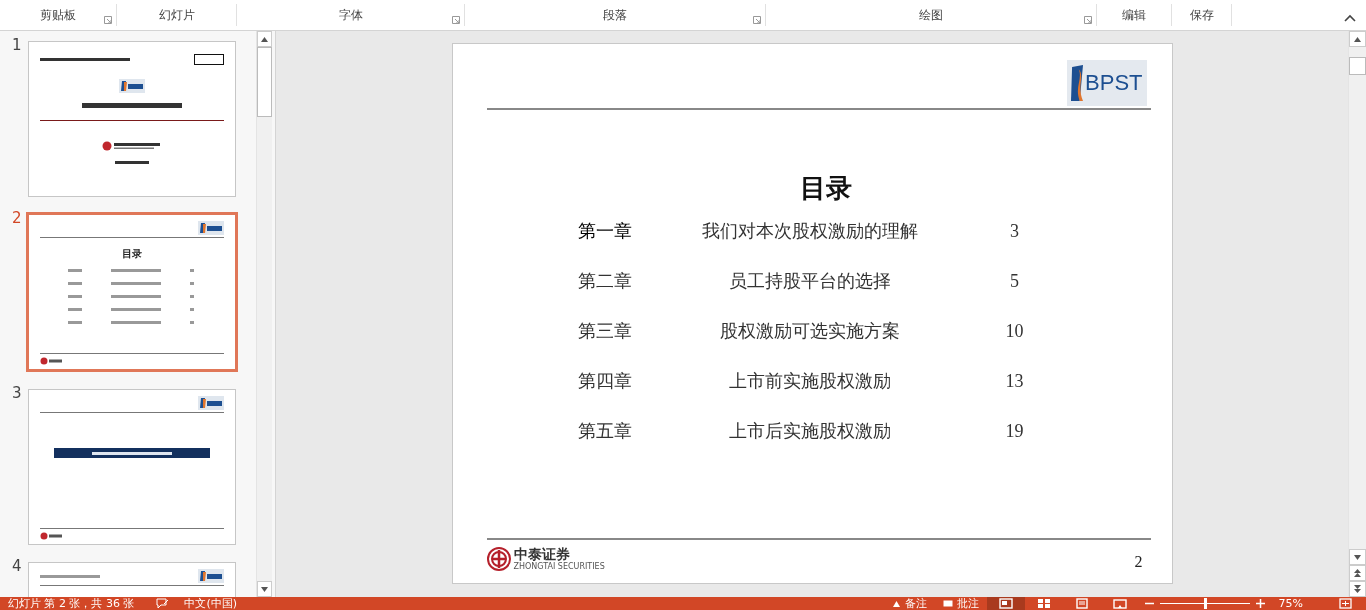  I want to click on chapter-label: 第五章, so click(604, 431).